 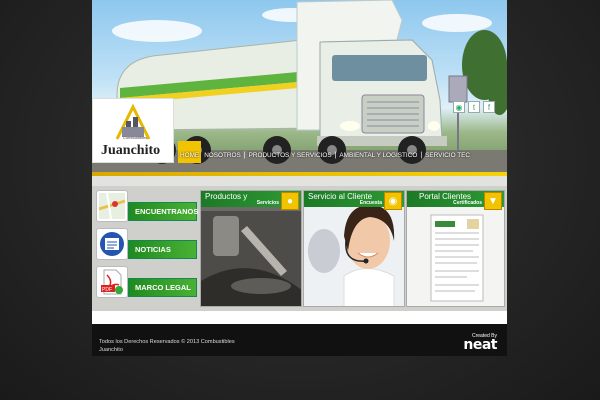 What do you see at coordinates (459, 107) in the screenshot?
I see `rss-icon: ◉` at bounding box center [459, 107].